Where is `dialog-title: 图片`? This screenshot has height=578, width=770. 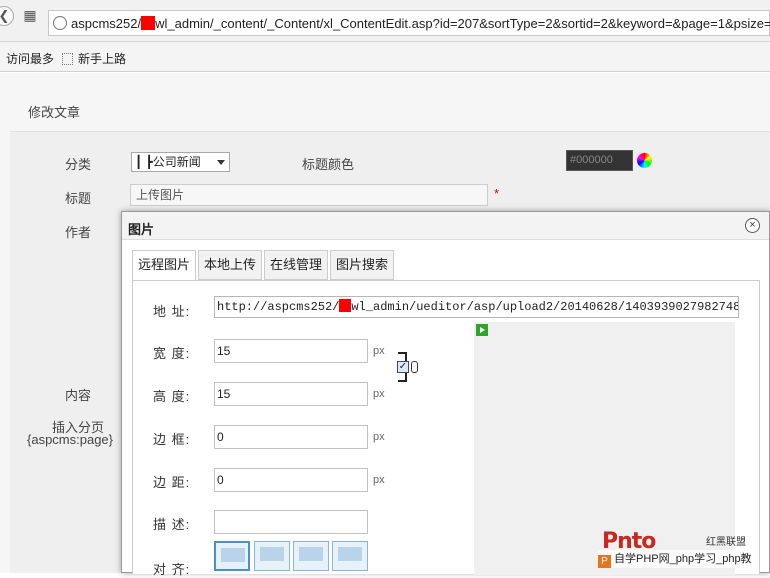
dialog-title: 图片 is located at coordinates (141, 229).